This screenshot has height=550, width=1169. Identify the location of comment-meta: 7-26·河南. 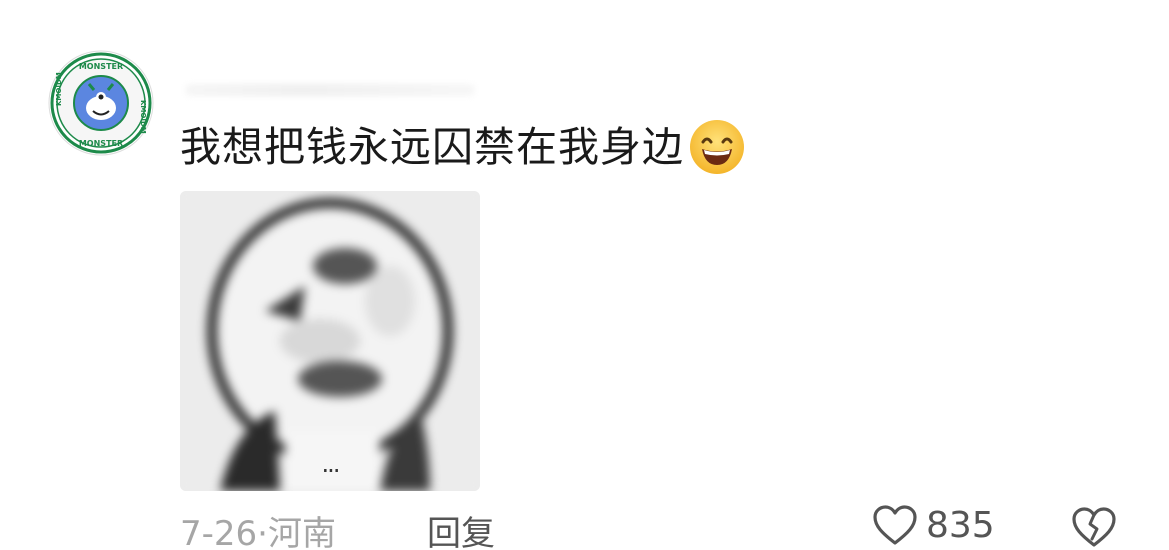
(258, 528).